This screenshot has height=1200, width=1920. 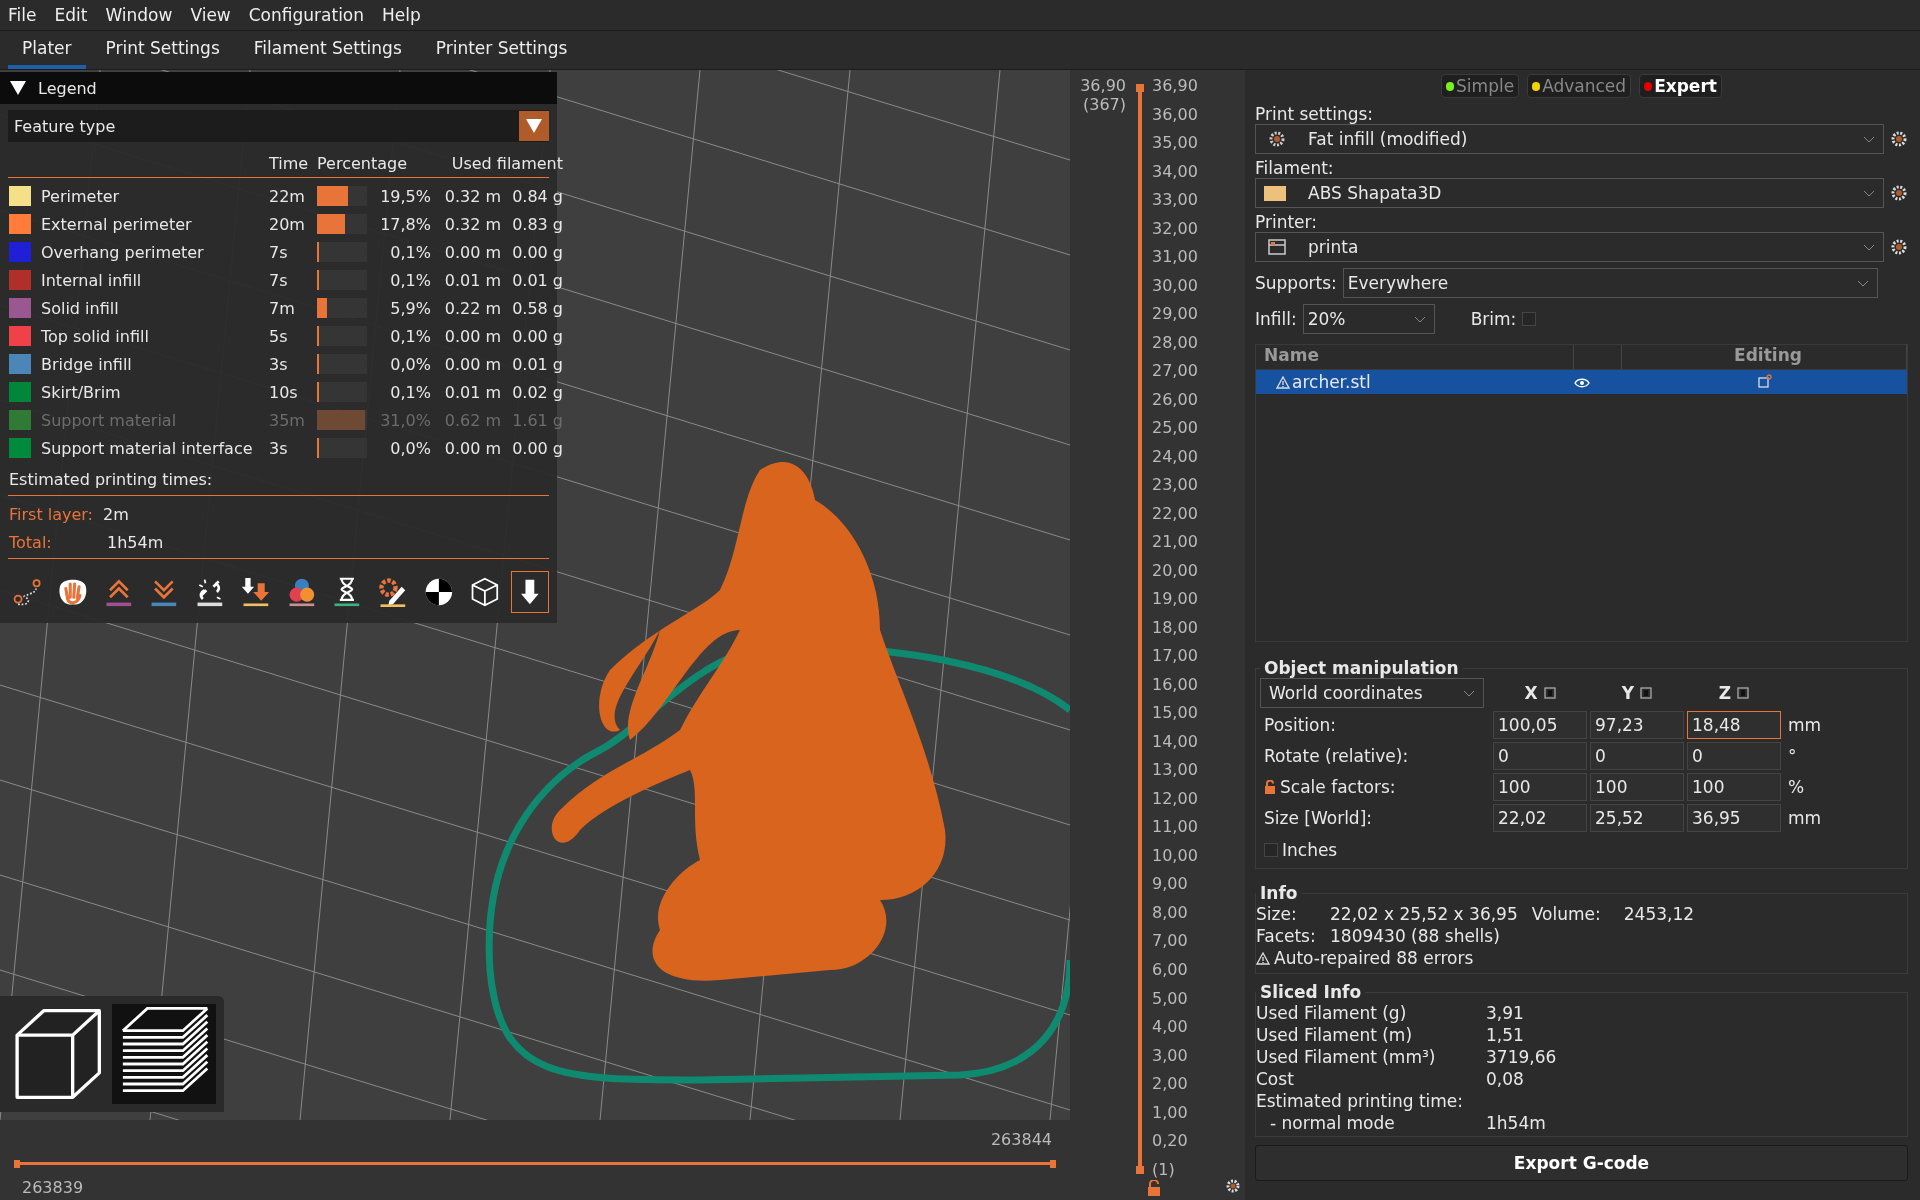 What do you see at coordinates (1310, 850) in the screenshot?
I see `inches-label: Inches` at bounding box center [1310, 850].